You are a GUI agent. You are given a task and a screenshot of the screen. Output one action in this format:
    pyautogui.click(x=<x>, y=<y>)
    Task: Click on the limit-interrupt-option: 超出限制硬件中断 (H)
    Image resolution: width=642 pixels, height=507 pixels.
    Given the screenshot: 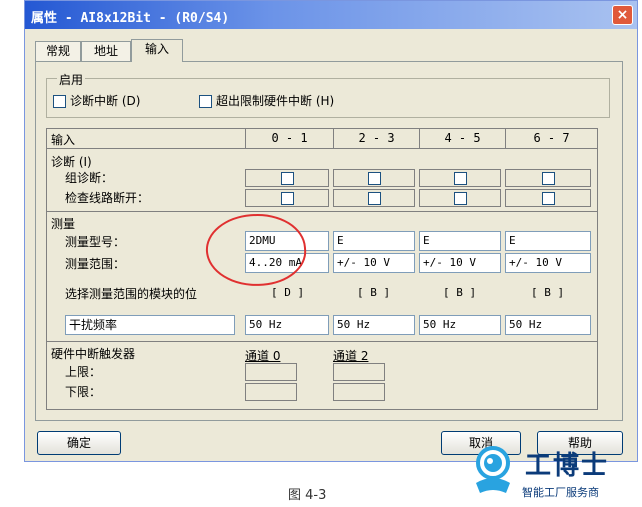 What is the action you would take?
    pyautogui.click(x=266, y=100)
    